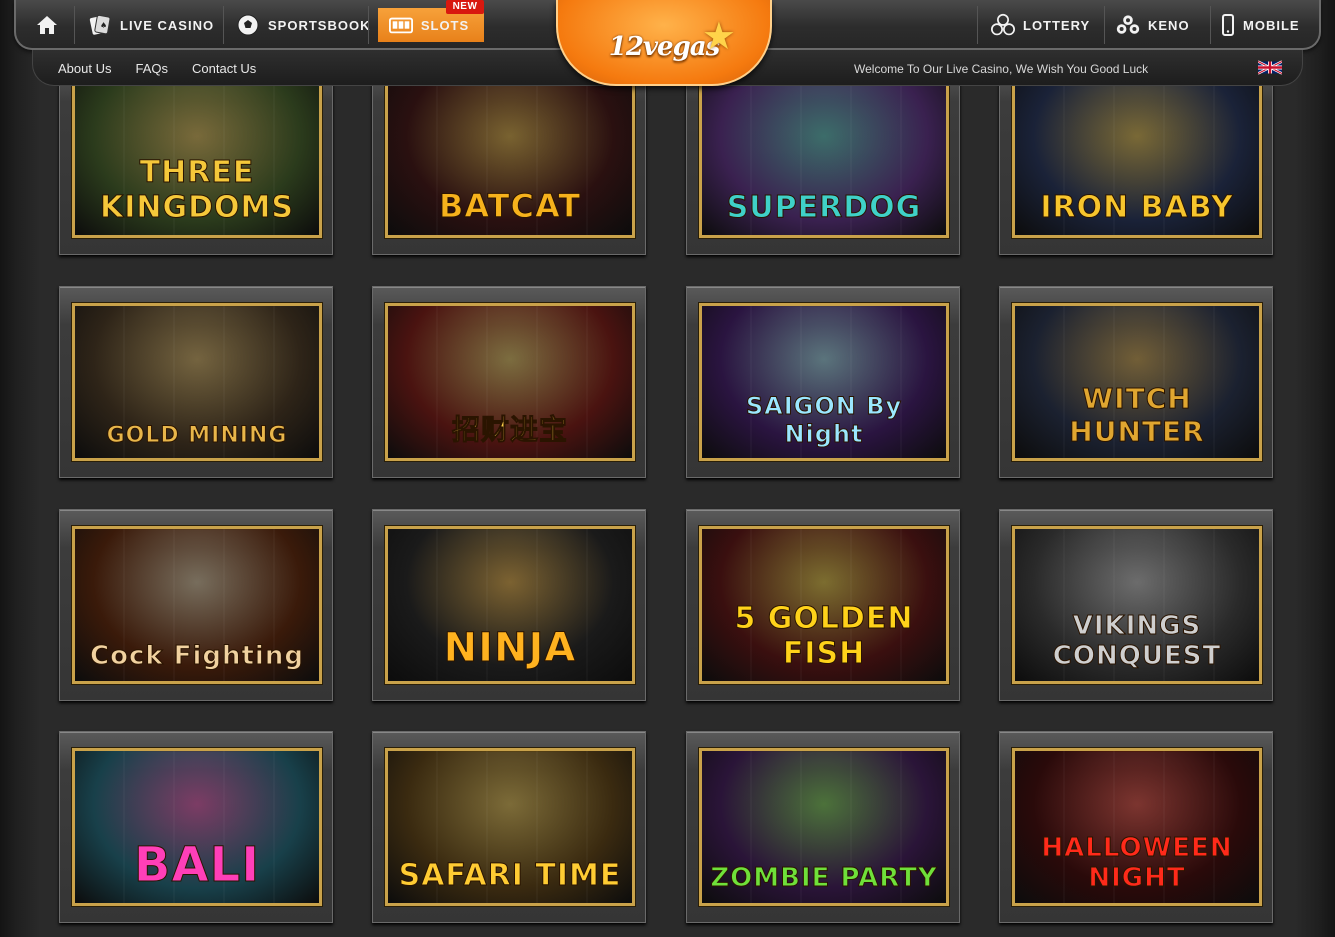 This screenshot has width=1335, height=937. I want to click on nav-mobile: MOBILE, so click(1260, 25).